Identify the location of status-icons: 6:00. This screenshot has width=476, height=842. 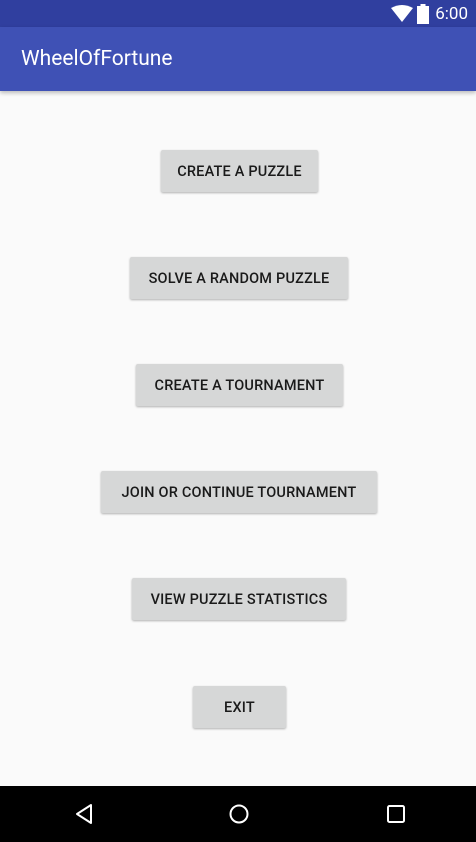
(429, 13).